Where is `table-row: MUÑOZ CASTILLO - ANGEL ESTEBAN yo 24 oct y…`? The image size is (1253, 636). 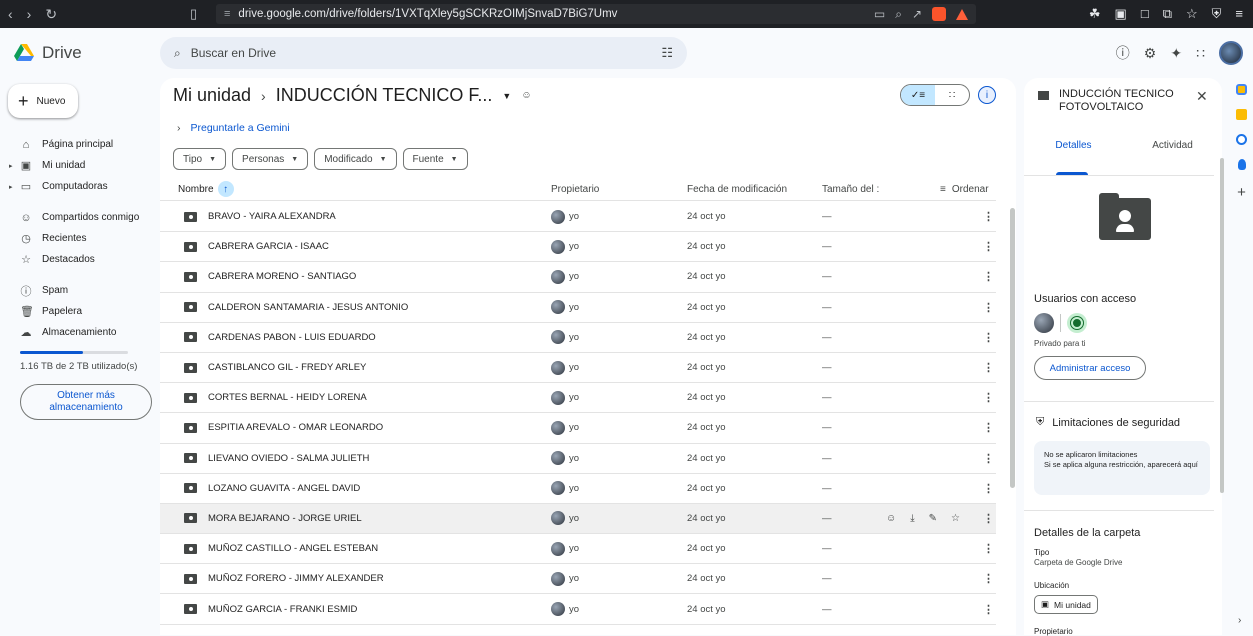
table-row: MUÑOZ CASTILLO - ANGEL ESTEBAN yo 24 oct y… is located at coordinates (578, 549).